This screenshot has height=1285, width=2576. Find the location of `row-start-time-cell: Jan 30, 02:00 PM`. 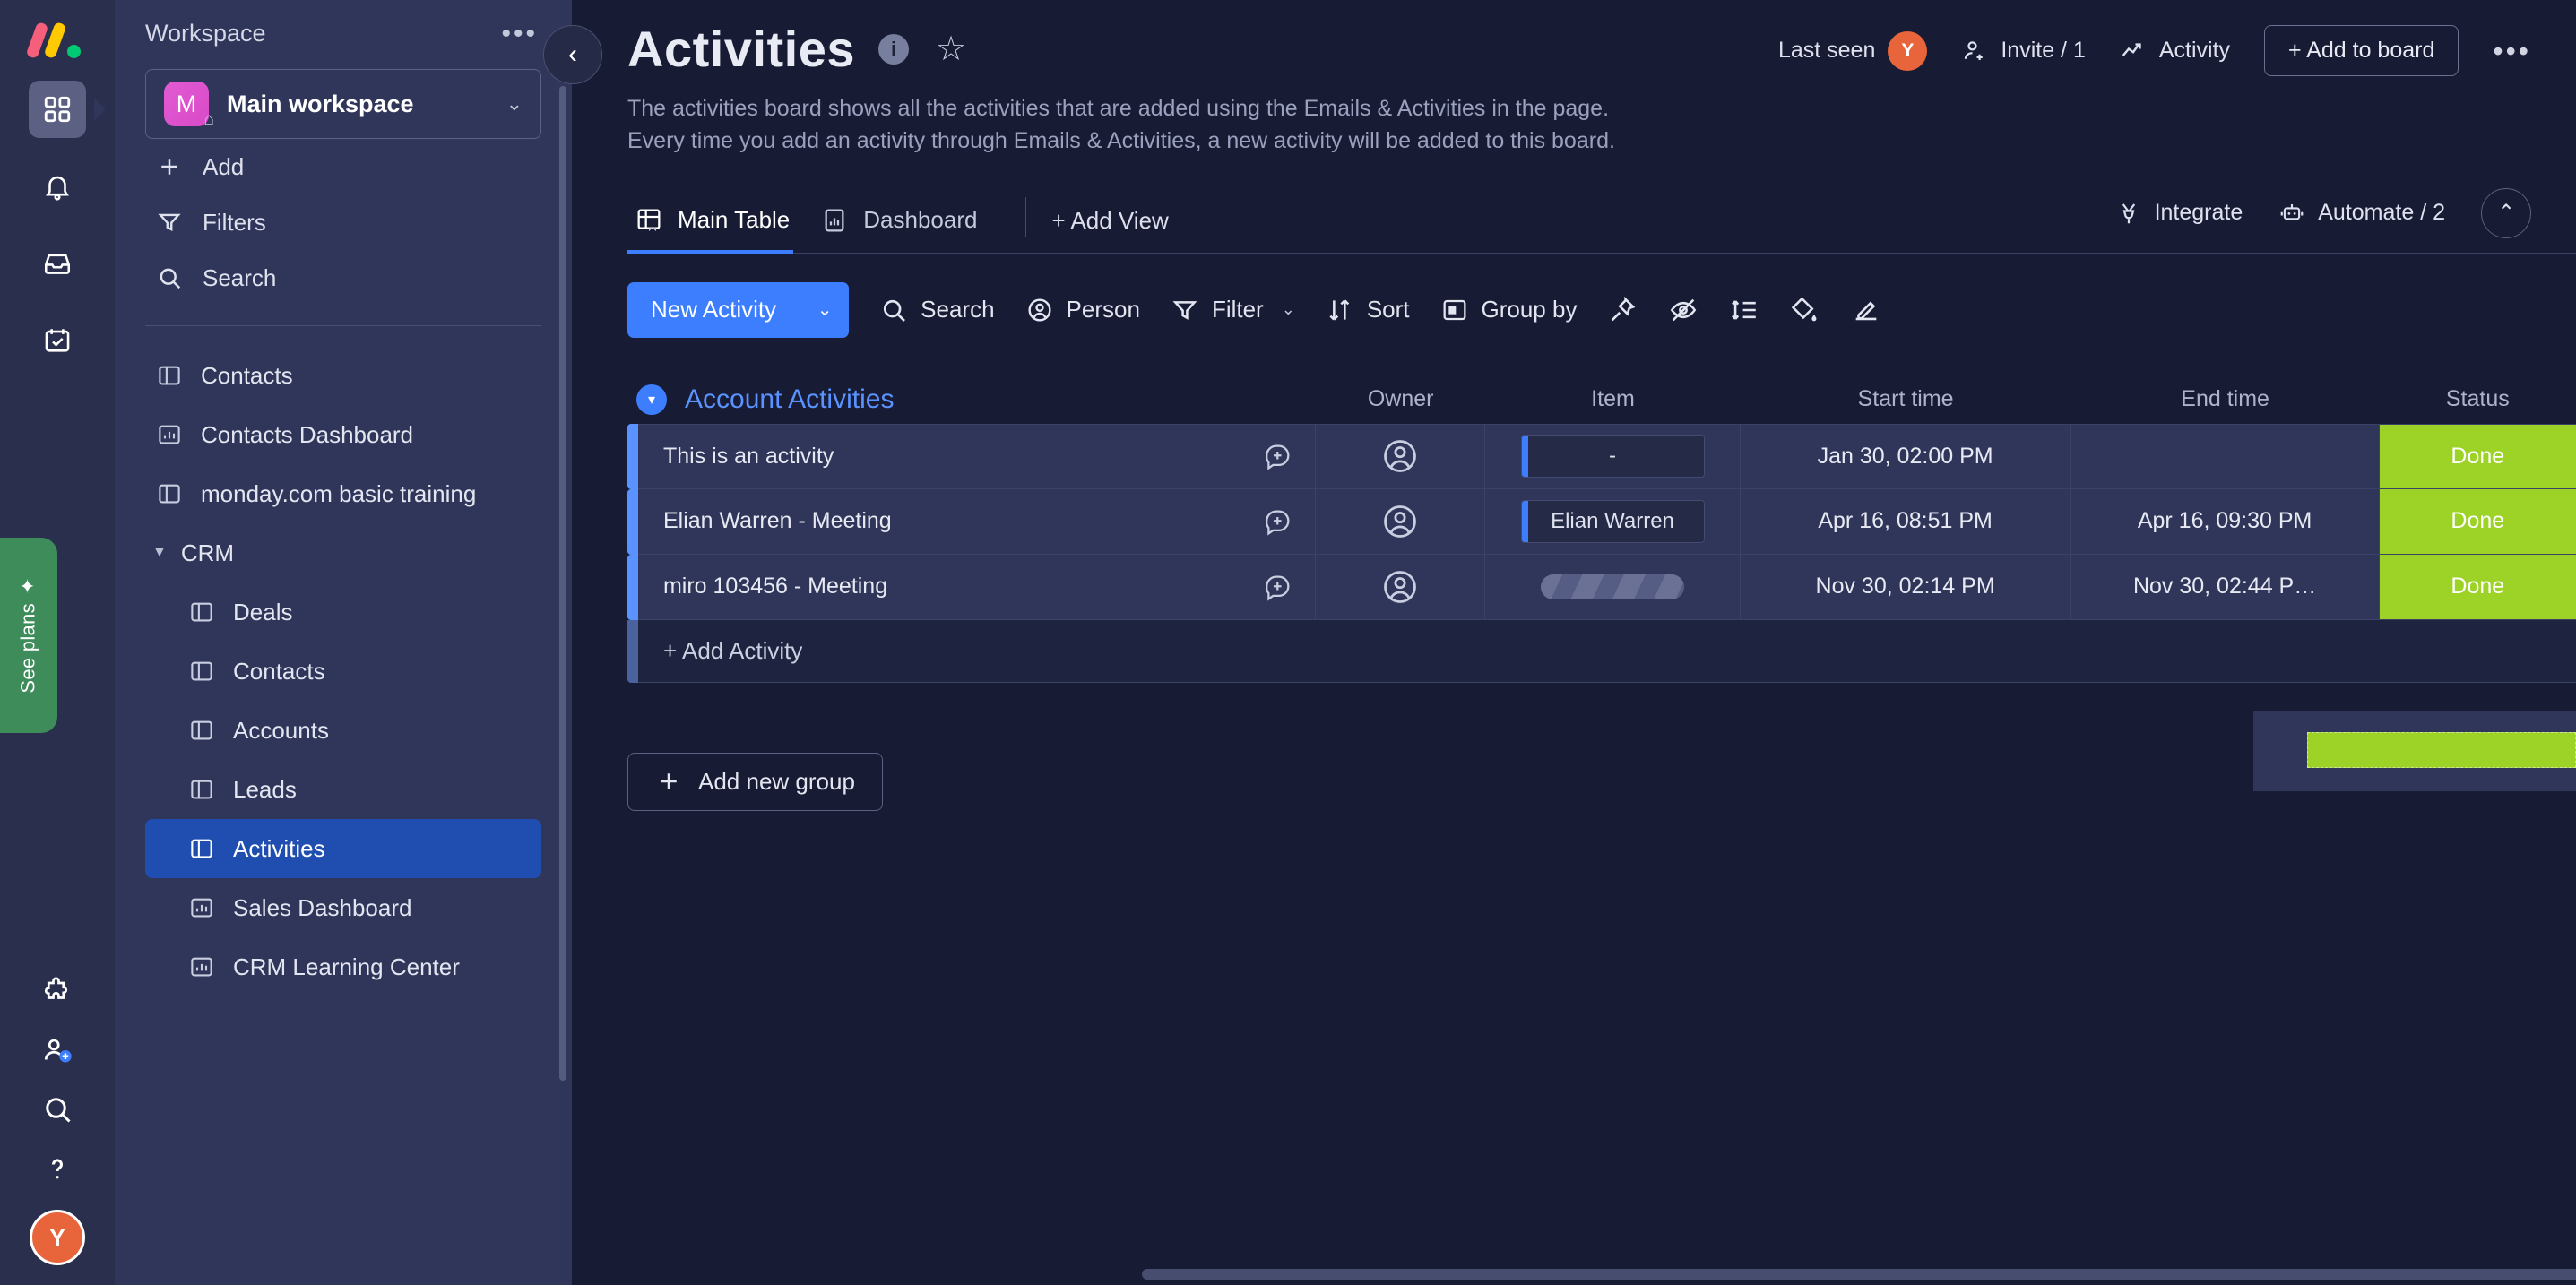

row-start-time-cell: Jan 30, 02:00 PM is located at coordinates (1905, 456).